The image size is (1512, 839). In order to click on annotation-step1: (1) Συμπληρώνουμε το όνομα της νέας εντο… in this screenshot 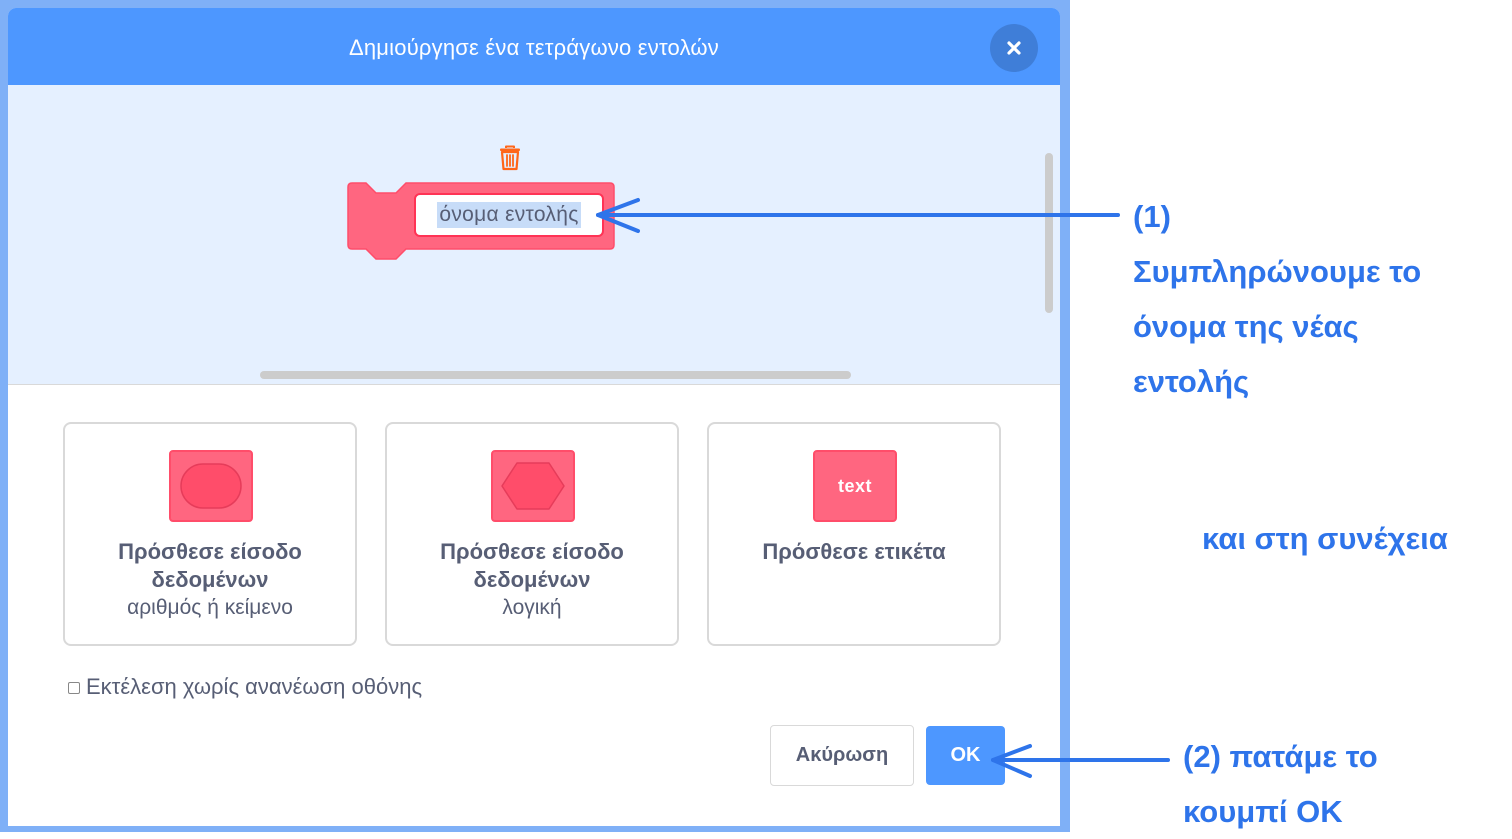, I will do `click(1277, 299)`.